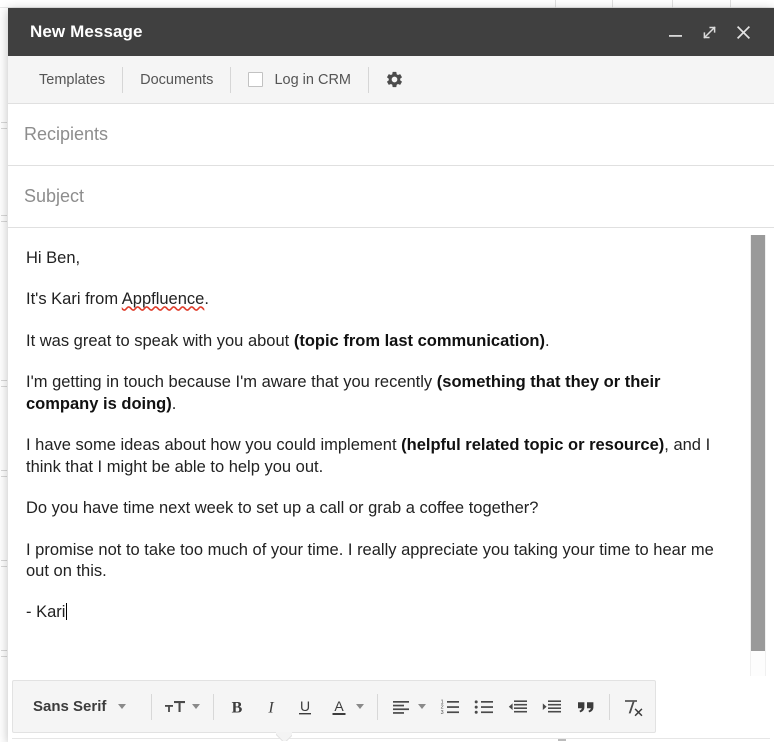 The width and height of the screenshot is (774, 742). What do you see at coordinates (70, 706) in the screenshot?
I see `font-family-value: Sans Serif` at bounding box center [70, 706].